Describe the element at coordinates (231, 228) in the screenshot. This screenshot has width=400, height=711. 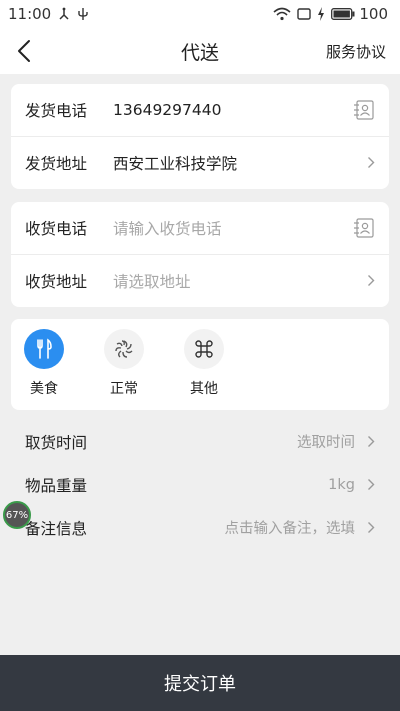
I see `receiver-phone-input: 请输入收货电话` at that location.